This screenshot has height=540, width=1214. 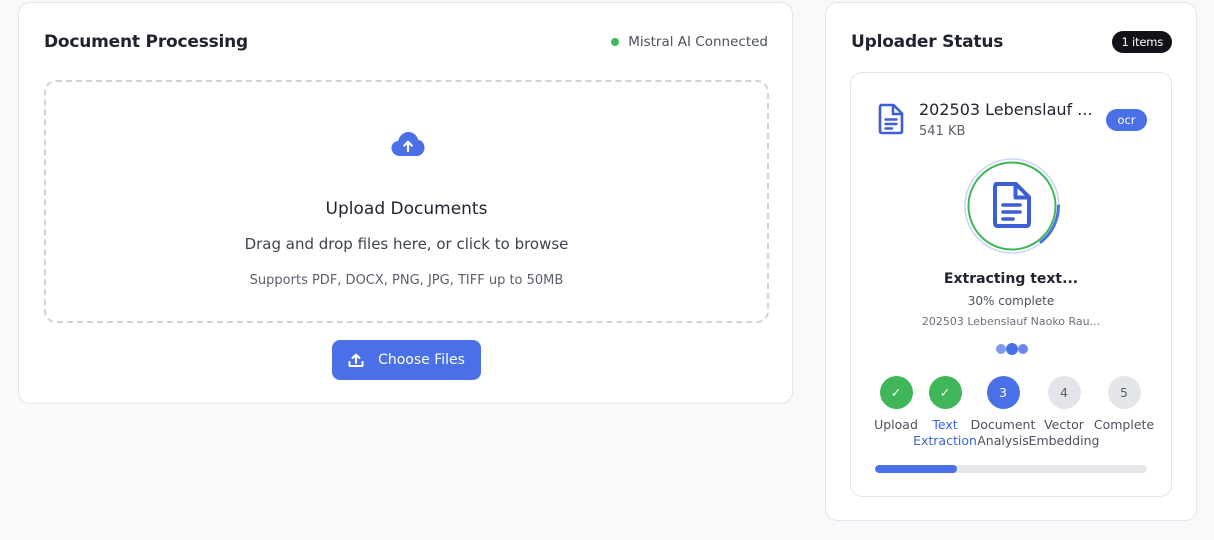 What do you see at coordinates (698, 42) in the screenshot?
I see `connection-status-label: Mistral AI Connected` at bounding box center [698, 42].